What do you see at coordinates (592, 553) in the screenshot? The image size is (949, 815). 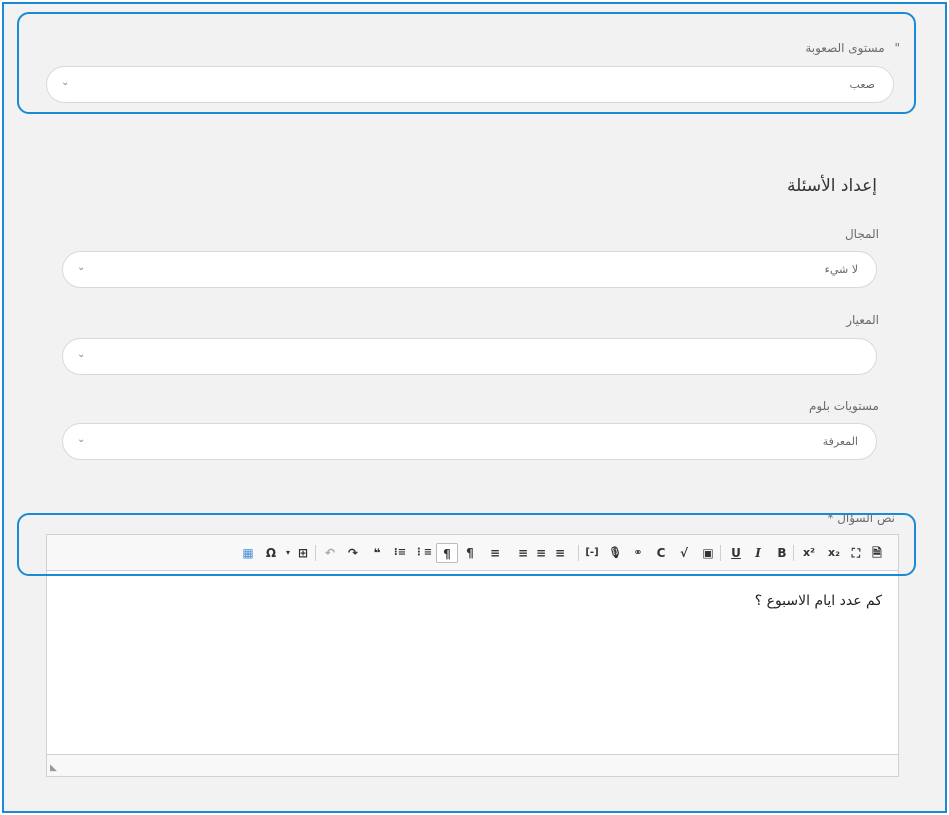 I see `placeholder-icon: [-]` at bounding box center [592, 553].